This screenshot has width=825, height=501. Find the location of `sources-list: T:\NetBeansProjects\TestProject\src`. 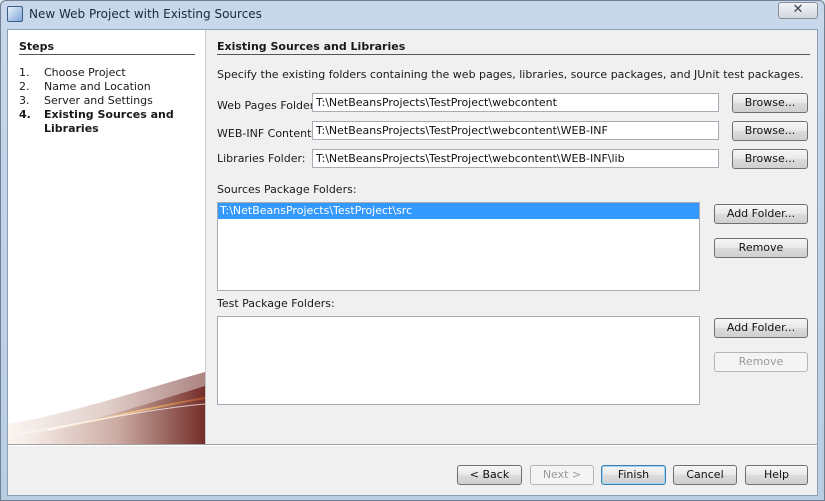

sources-list: T:\NetBeansProjects\TestProject\src is located at coordinates (458, 246).